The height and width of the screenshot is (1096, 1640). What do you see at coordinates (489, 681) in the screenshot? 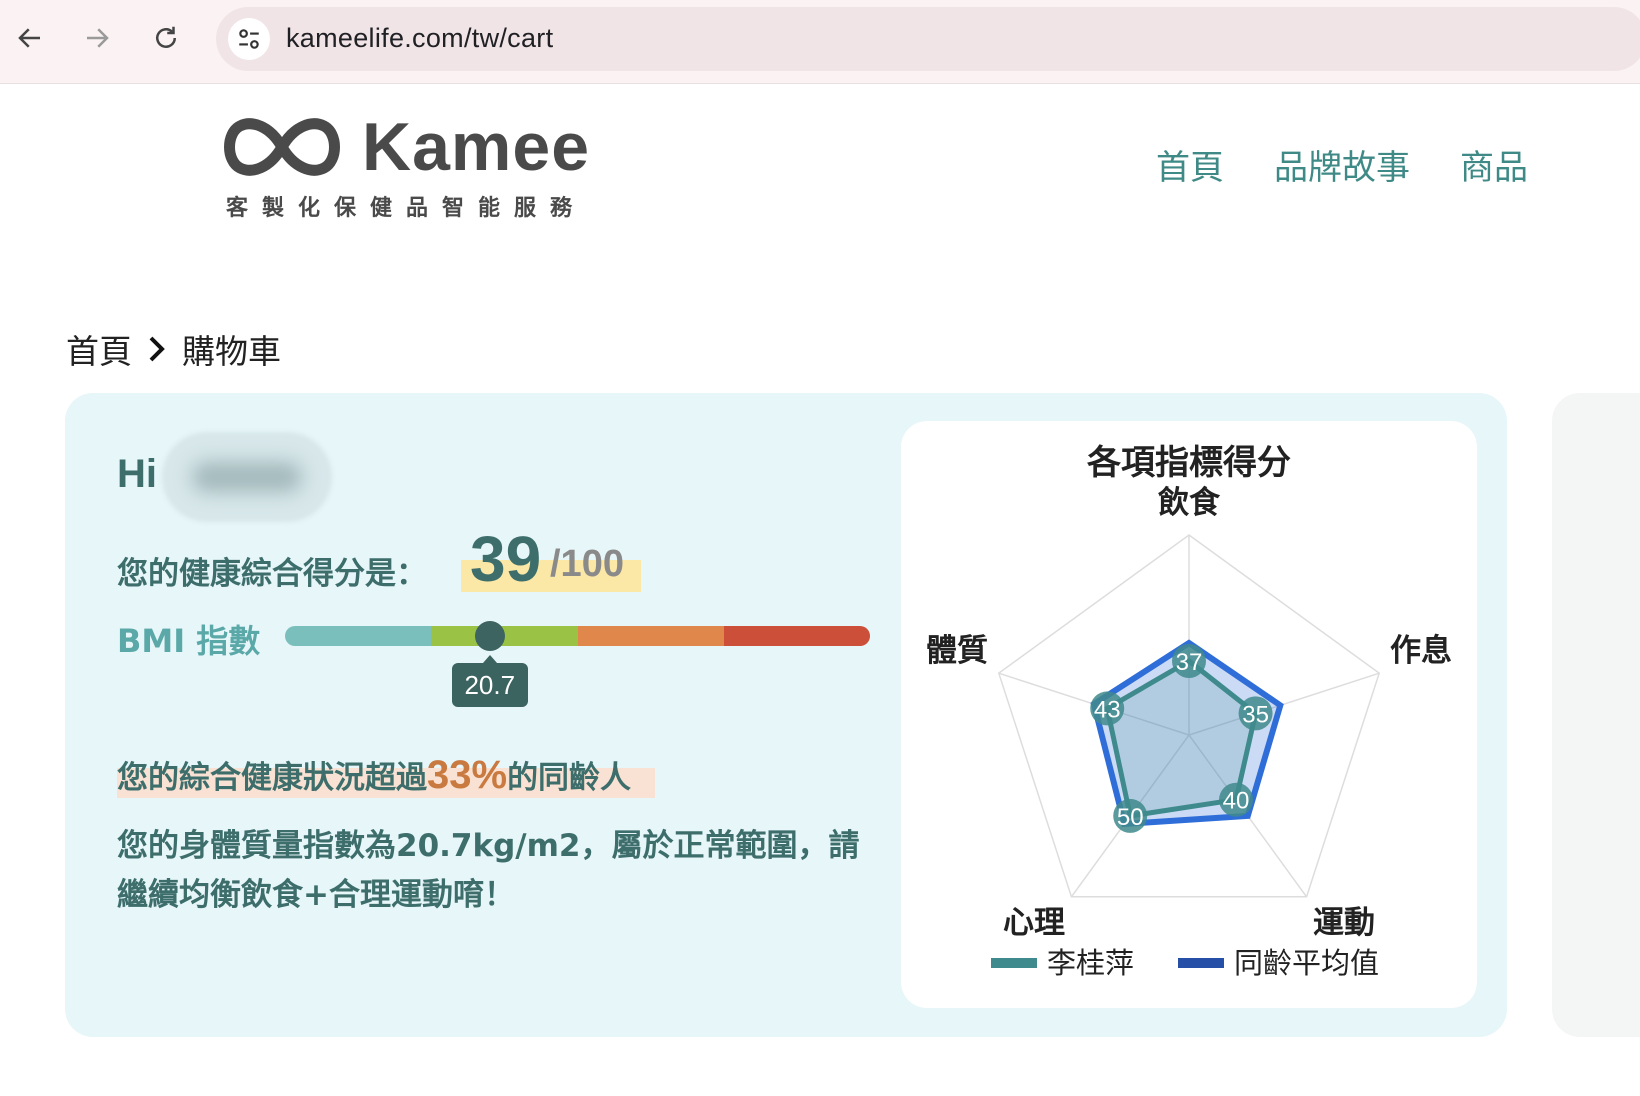
I see `bmi-value-tag: 20.7` at bounding box center [489, 681].